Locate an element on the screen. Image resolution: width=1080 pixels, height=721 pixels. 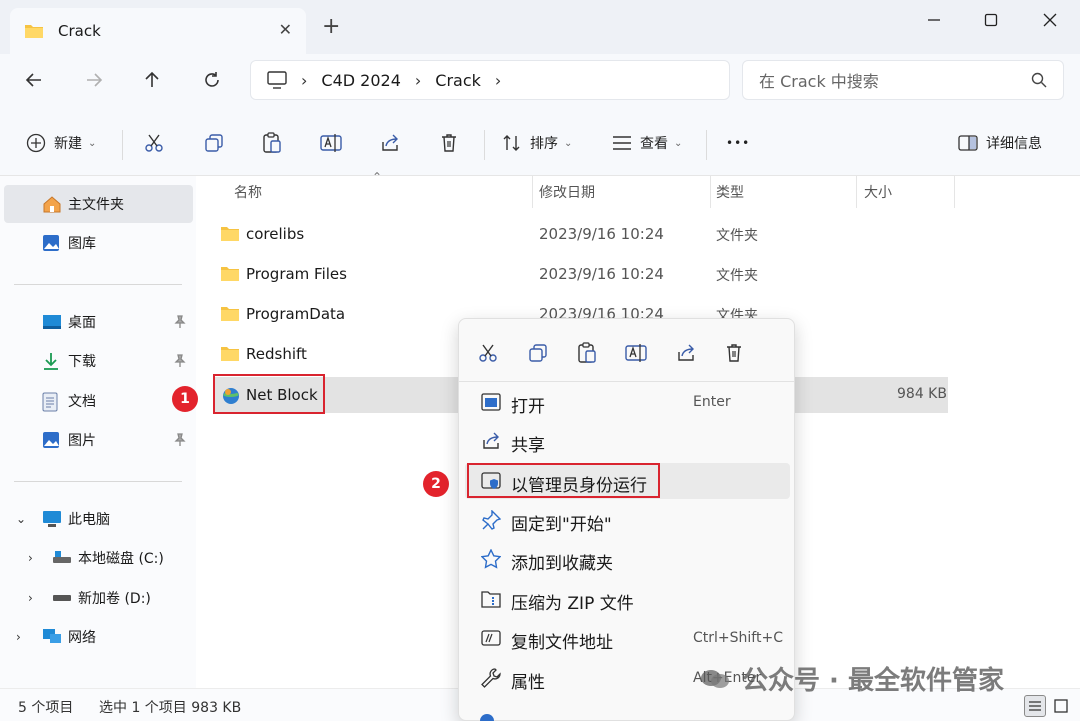
copy-icon is located at coordinates (538, 353).